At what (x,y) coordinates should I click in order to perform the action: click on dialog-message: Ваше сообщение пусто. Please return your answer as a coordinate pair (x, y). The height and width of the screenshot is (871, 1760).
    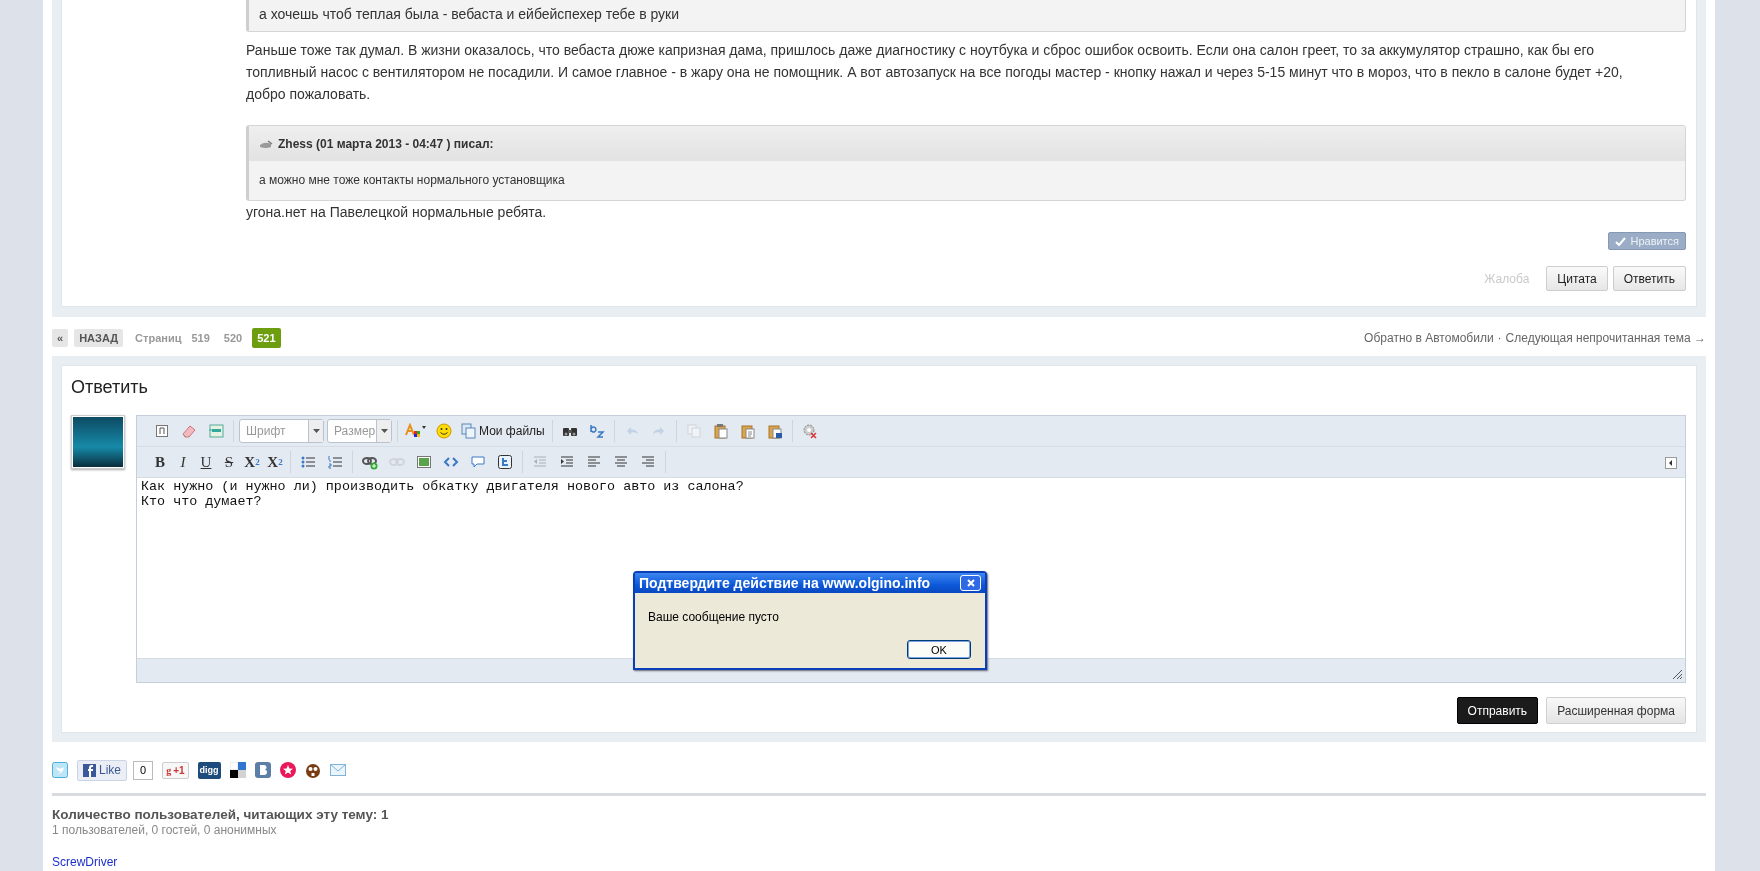
    Looking at the image, I should click on (713, 617).